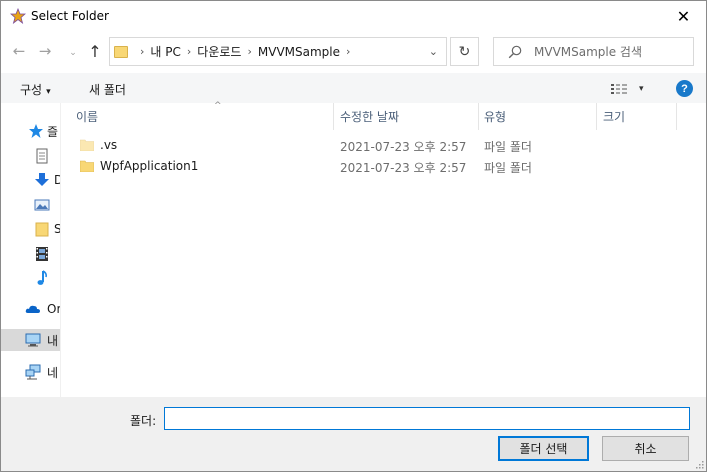  I want to click on column-header-date: 수정한 날짜, so click(410, 116).